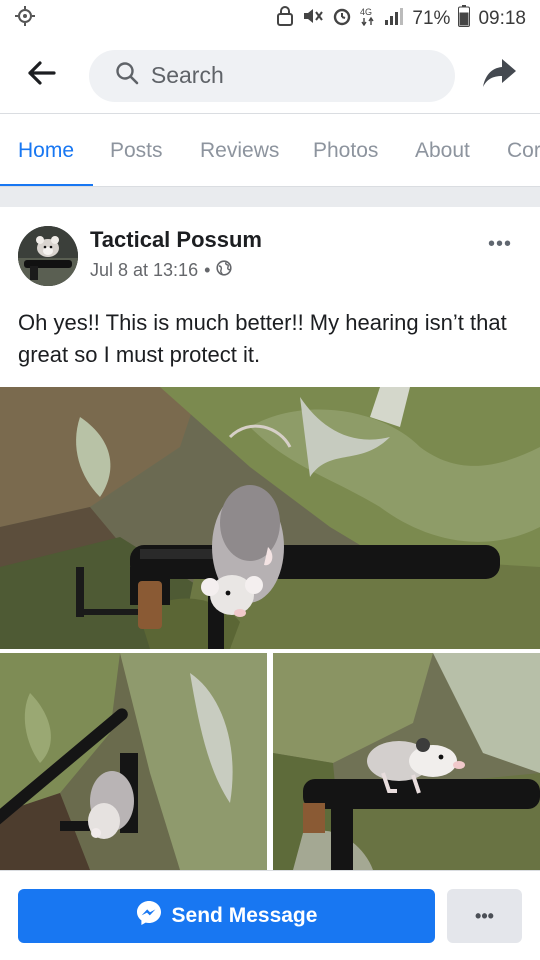 The image size is (540, 960). I want to click on share-icon, so click(500, 75).